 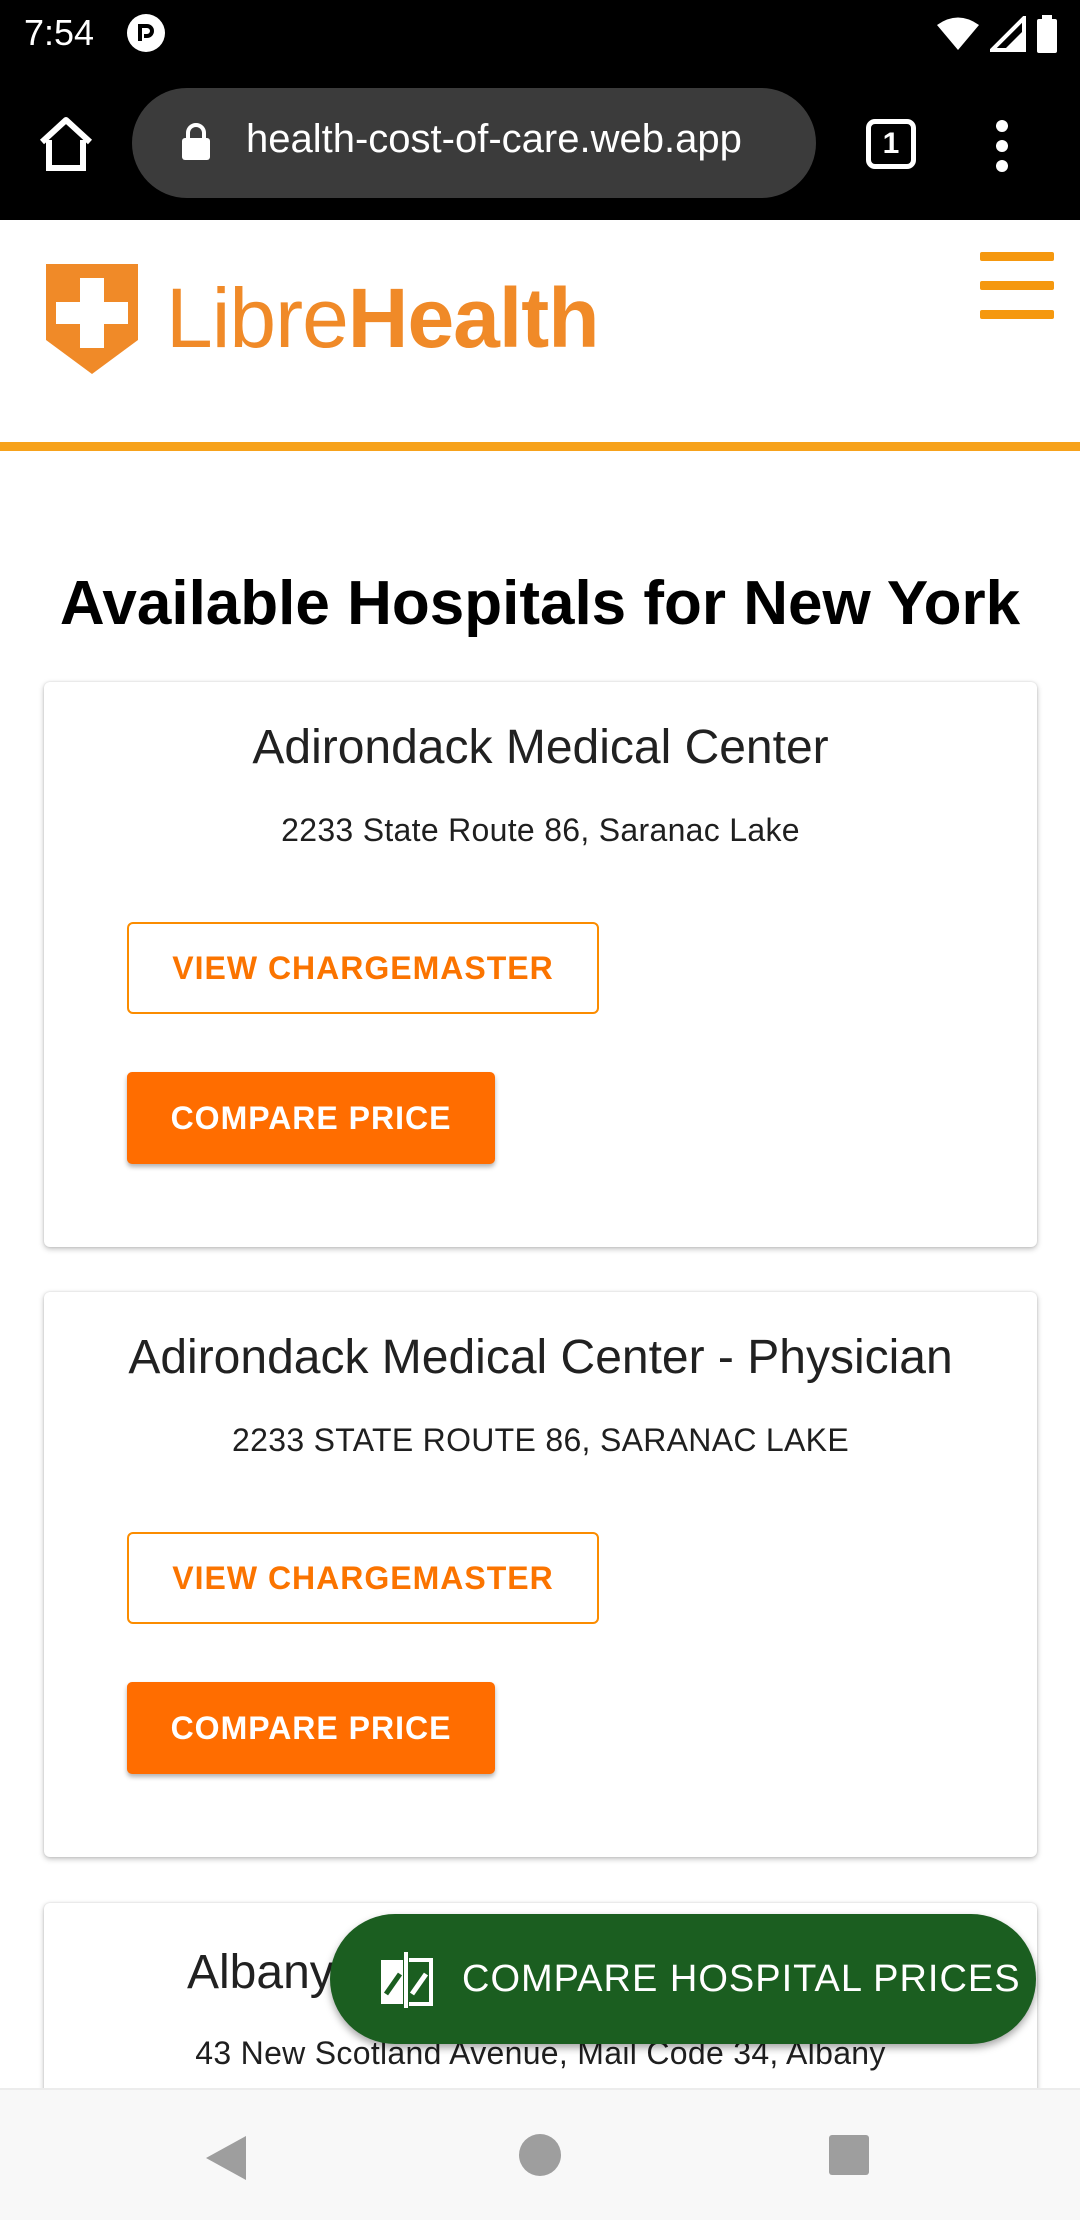 What do you see at coordinates (540, 1440) in the screenshot?
I see `hospital-address: 2233 STATE ROUTE 86, SARANAC LAKE` at bounding box center [540, 1440].